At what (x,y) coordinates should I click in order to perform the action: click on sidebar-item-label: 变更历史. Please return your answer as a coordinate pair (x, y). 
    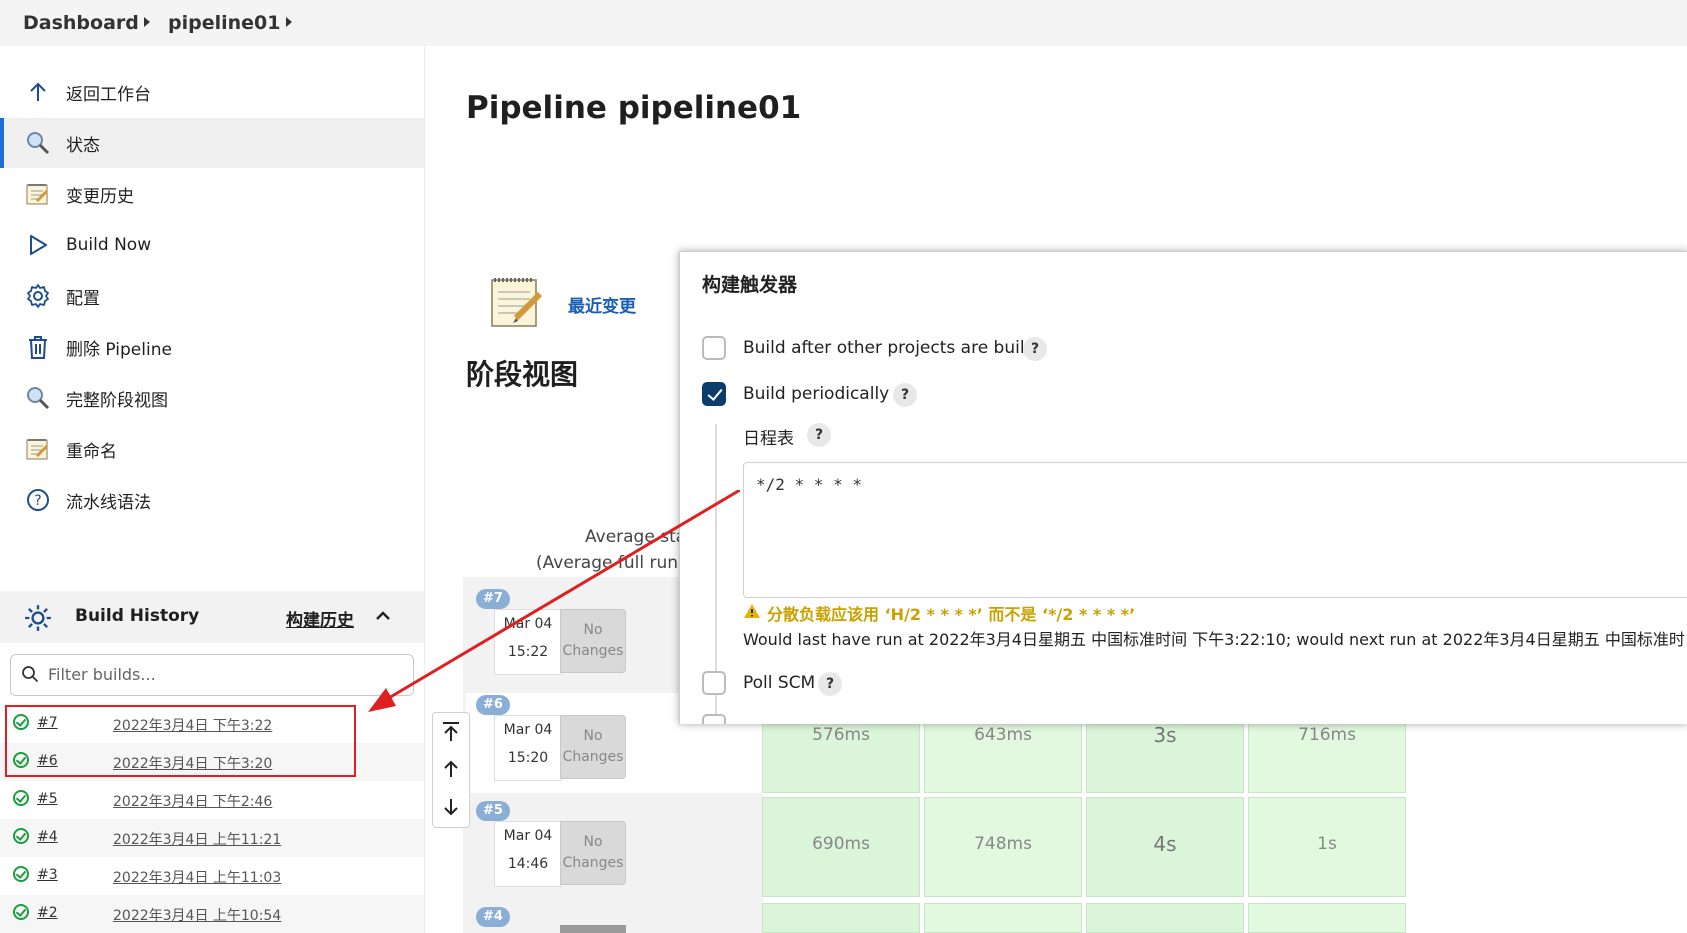
    Looking at the image, I should click on (100, 196).